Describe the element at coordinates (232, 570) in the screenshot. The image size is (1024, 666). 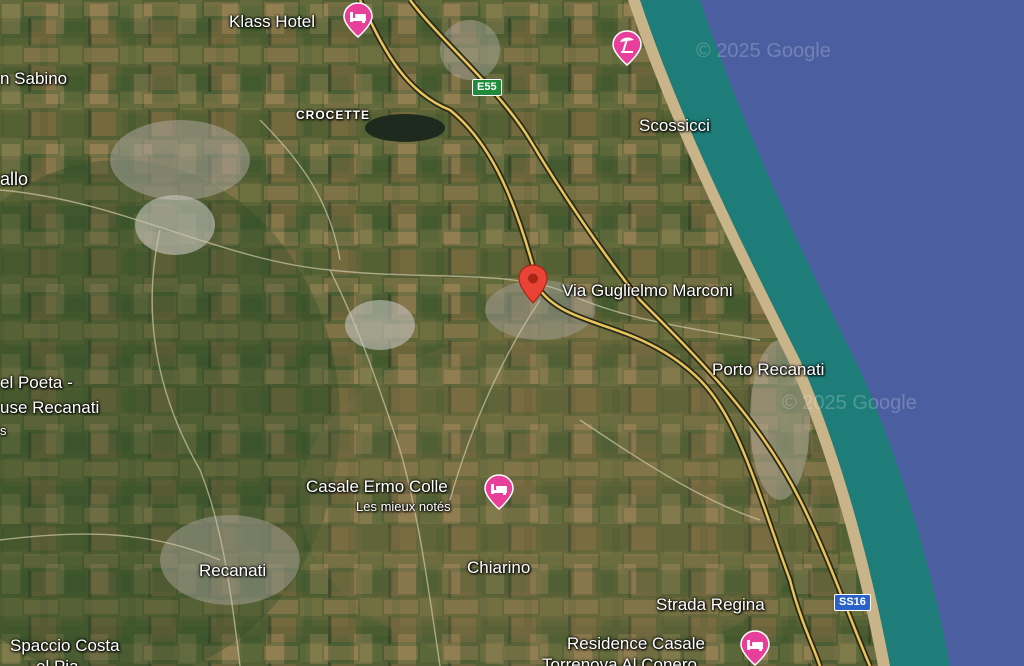
I see `place-label-recanati: Recanati` at that location.